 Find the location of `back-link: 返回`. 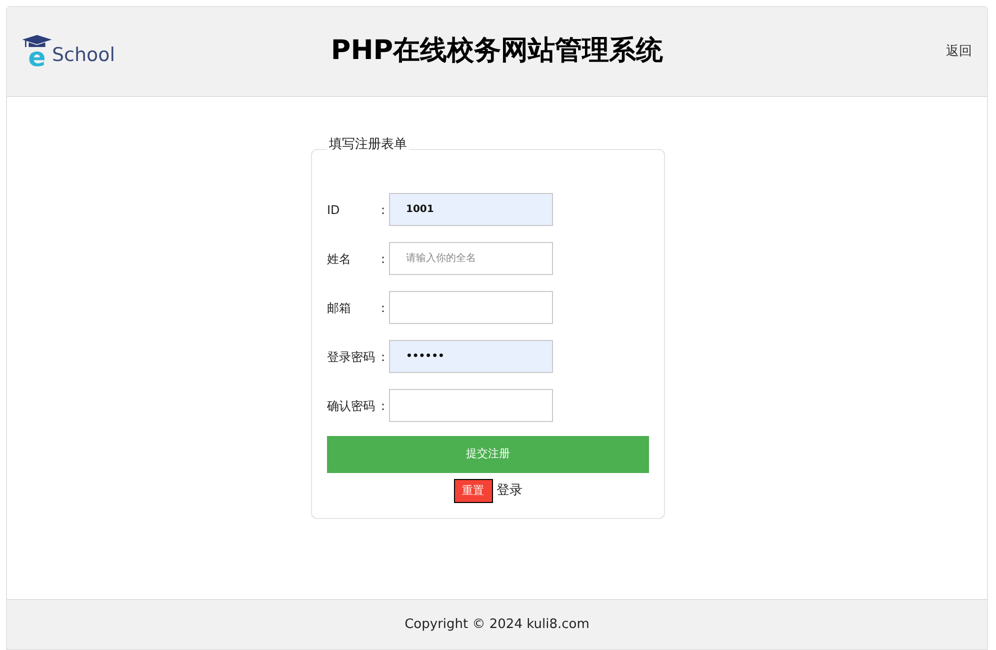

back-link: 返回 is located at coordinates (959, 52).